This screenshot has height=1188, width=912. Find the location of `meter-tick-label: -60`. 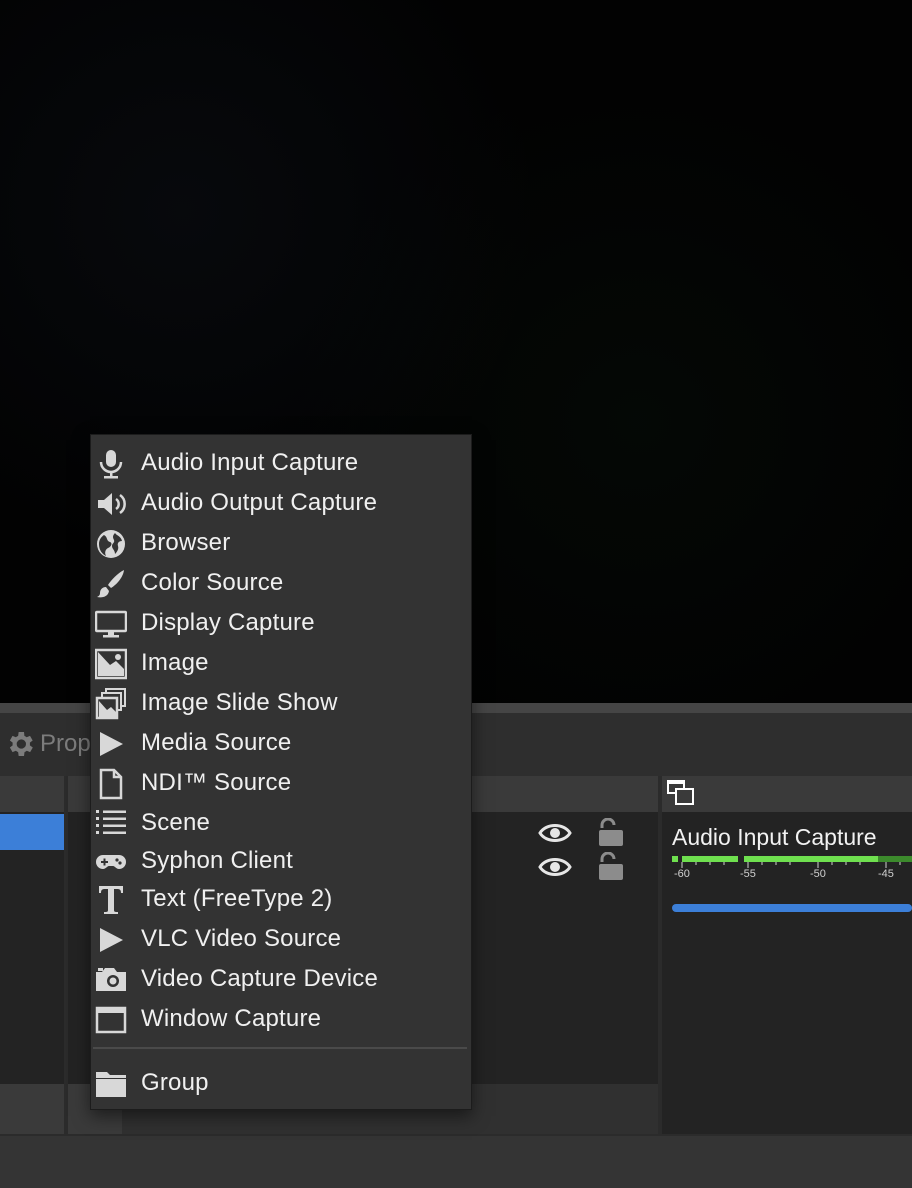

meter-tick-label: -60 is located at coordinates (682, 874).